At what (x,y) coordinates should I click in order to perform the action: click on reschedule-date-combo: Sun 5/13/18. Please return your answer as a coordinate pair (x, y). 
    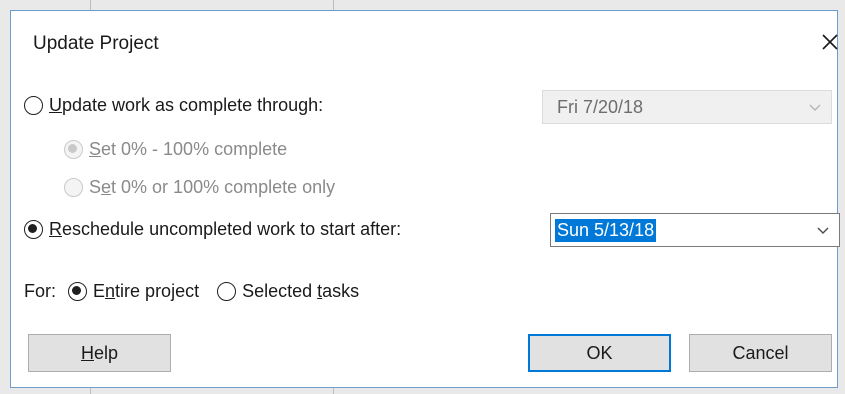
    Looking at the image, I should click on (695, 230).